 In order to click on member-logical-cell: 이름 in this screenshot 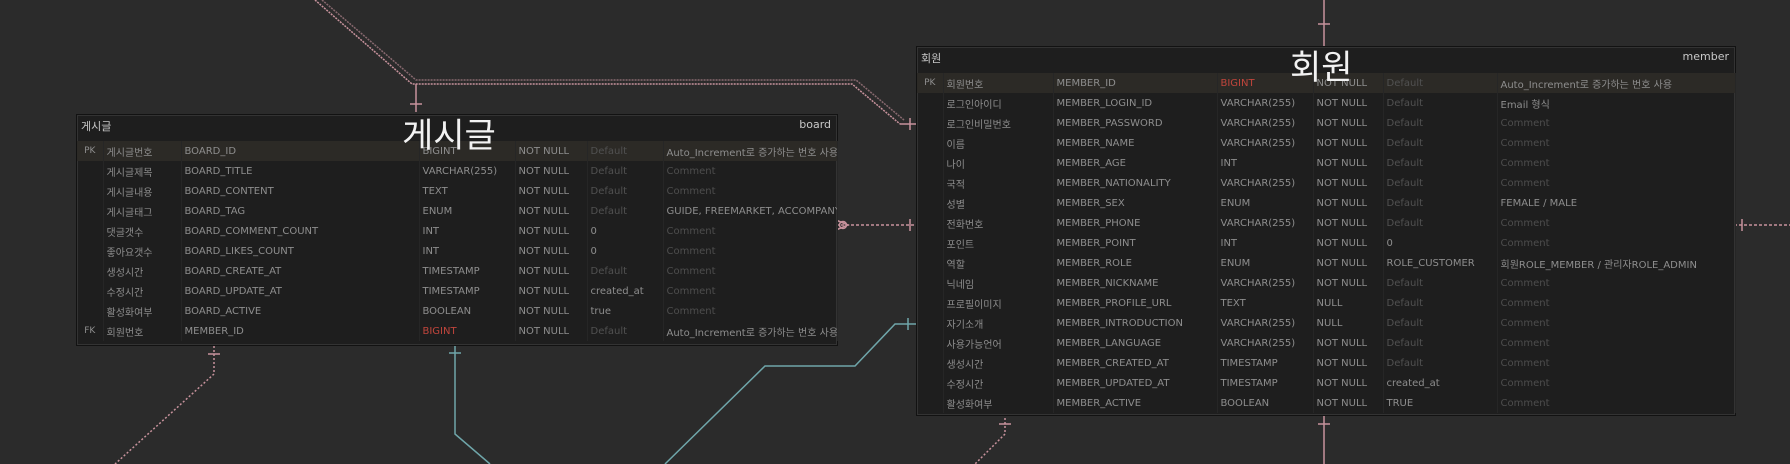, I will do `click(998, 143)`.